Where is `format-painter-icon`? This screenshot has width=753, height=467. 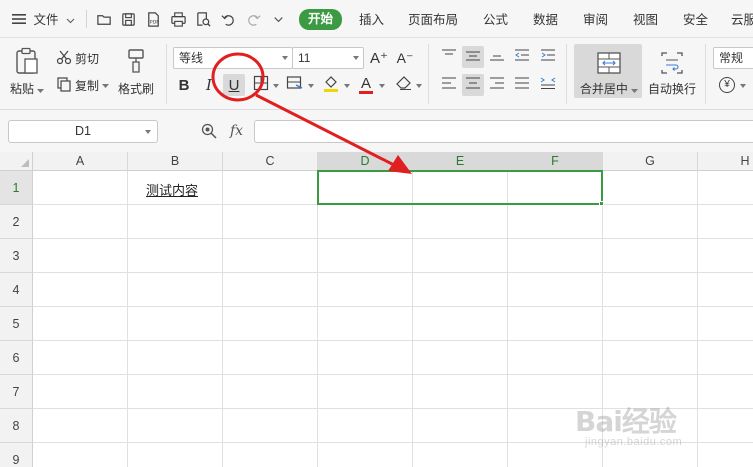
format-painter-icon is located at coordinates (136, 61).